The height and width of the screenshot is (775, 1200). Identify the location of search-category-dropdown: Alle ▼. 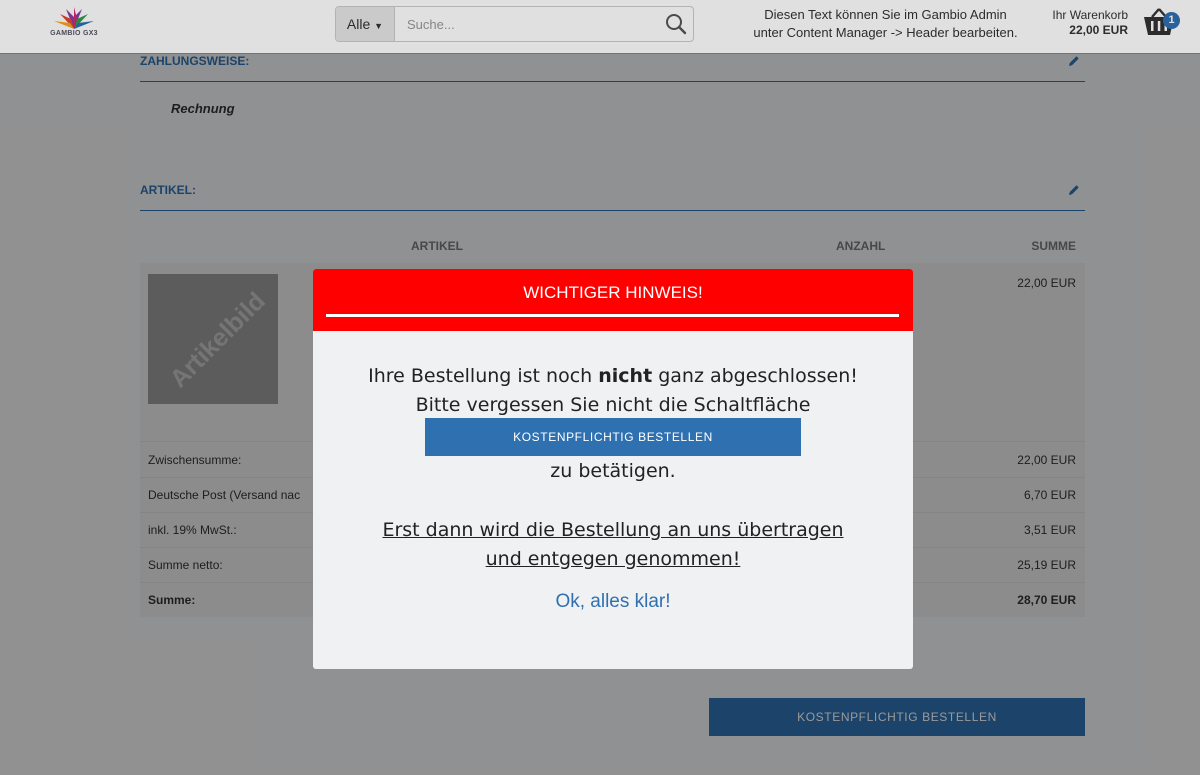
(365, 24).